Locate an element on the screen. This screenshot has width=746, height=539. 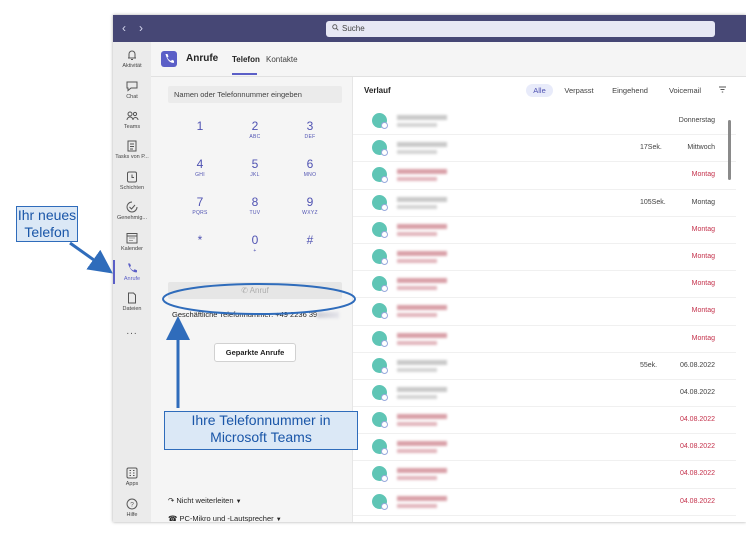
scrollbar is located at coordinates (729, 150).